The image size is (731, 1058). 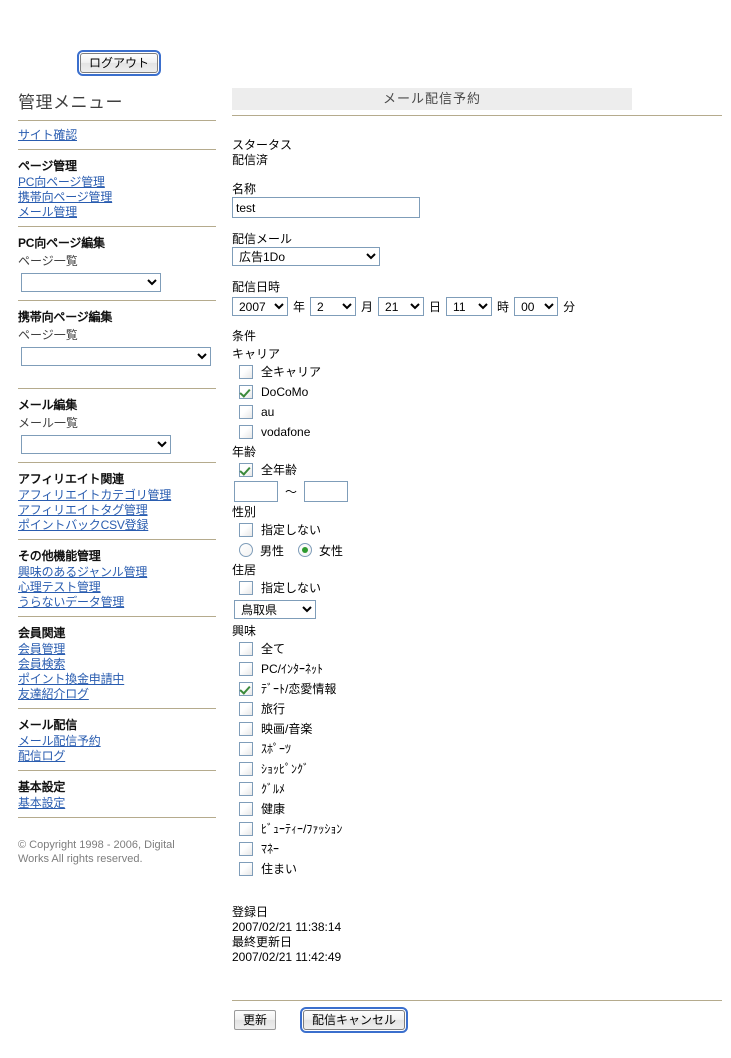 I want to click on age-to-input, so click(x=326, y=491).